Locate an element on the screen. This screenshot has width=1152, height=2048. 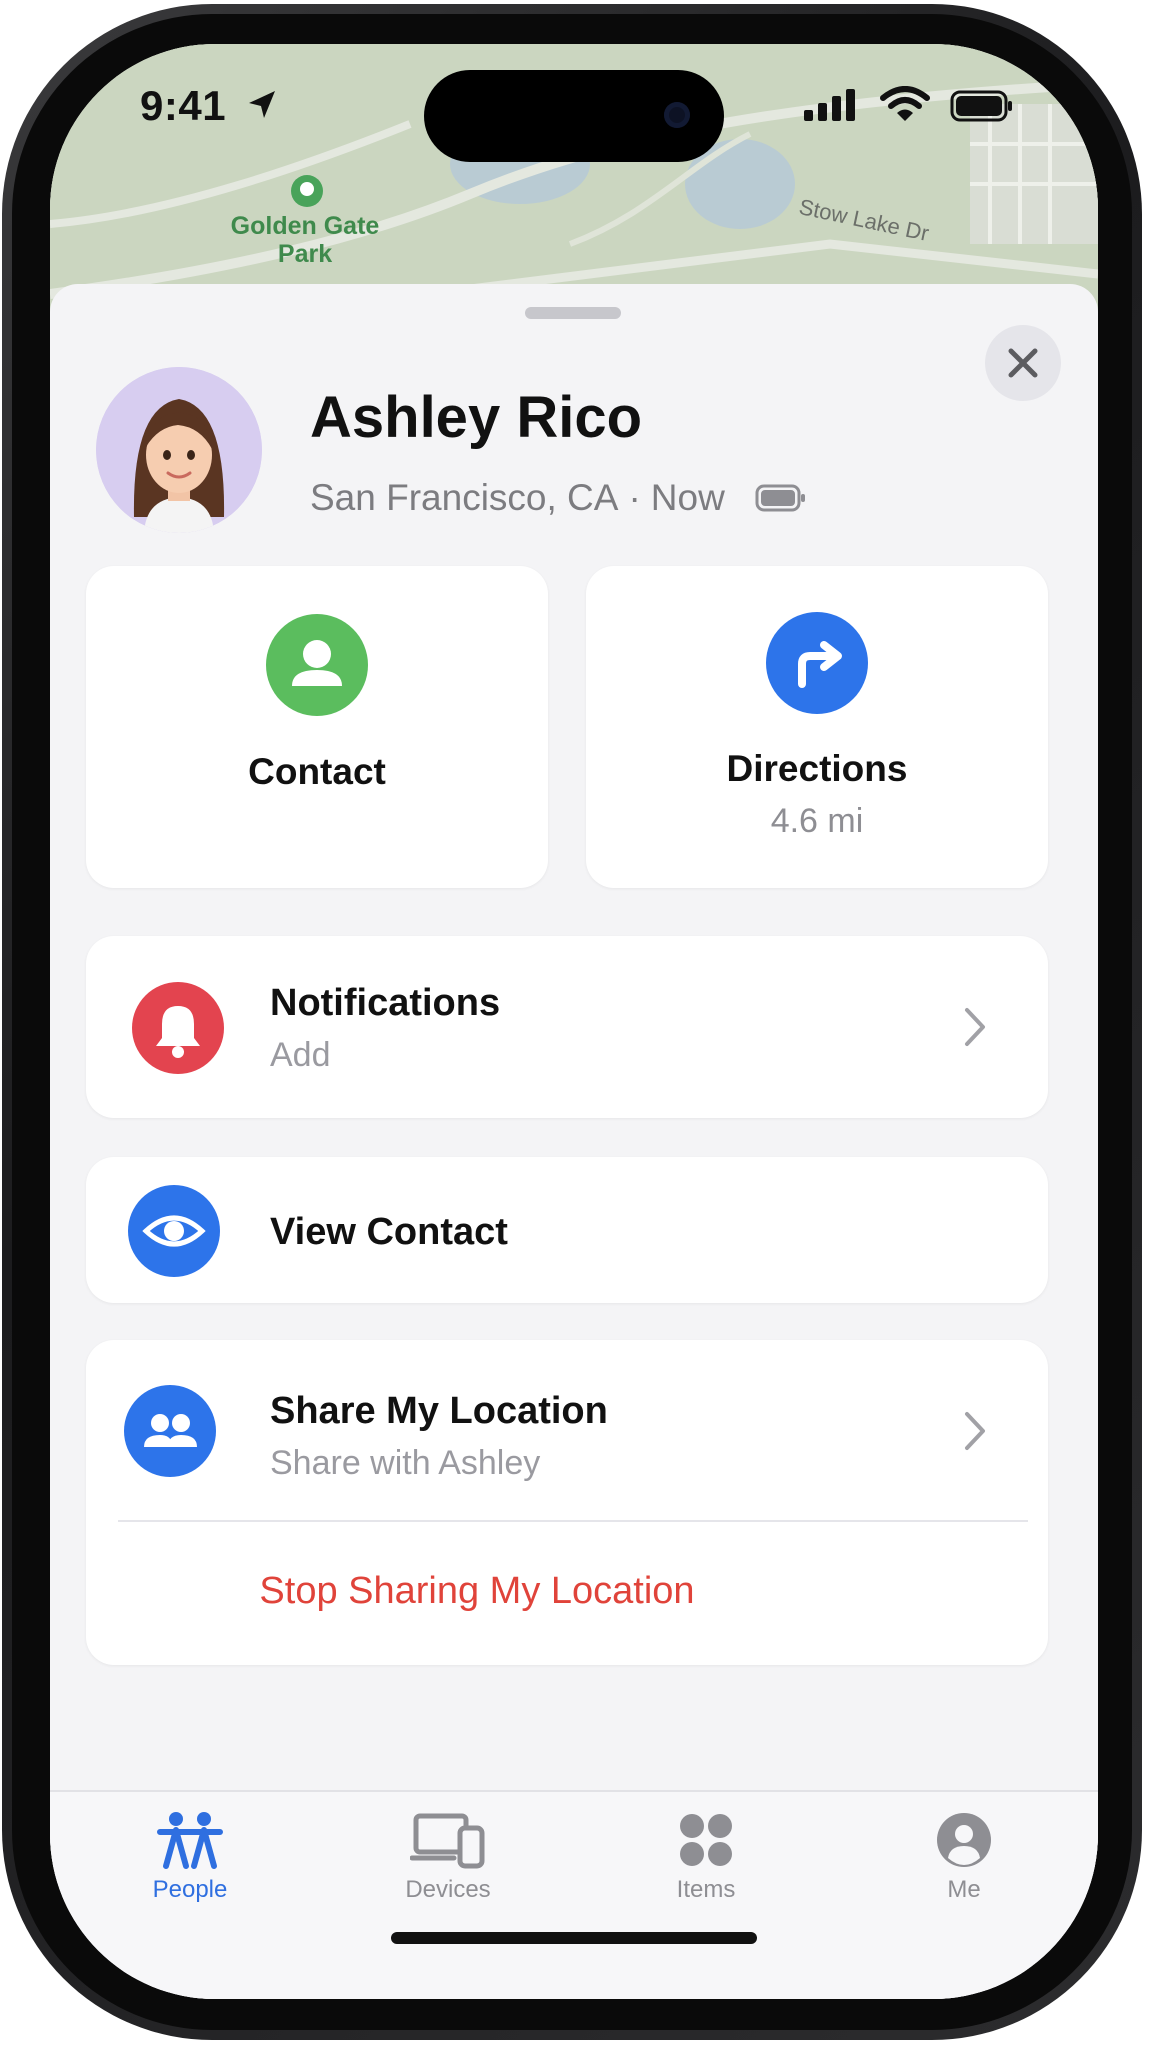
tab-devices: Devices is located at coordinates (448, 1857).